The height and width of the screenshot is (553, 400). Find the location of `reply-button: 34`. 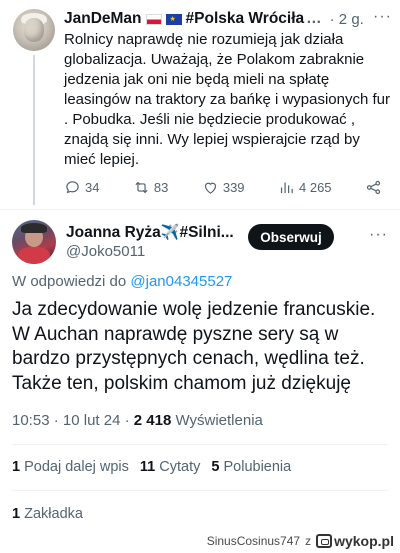

reply-button: 34 is located at coordinates (81, 187).